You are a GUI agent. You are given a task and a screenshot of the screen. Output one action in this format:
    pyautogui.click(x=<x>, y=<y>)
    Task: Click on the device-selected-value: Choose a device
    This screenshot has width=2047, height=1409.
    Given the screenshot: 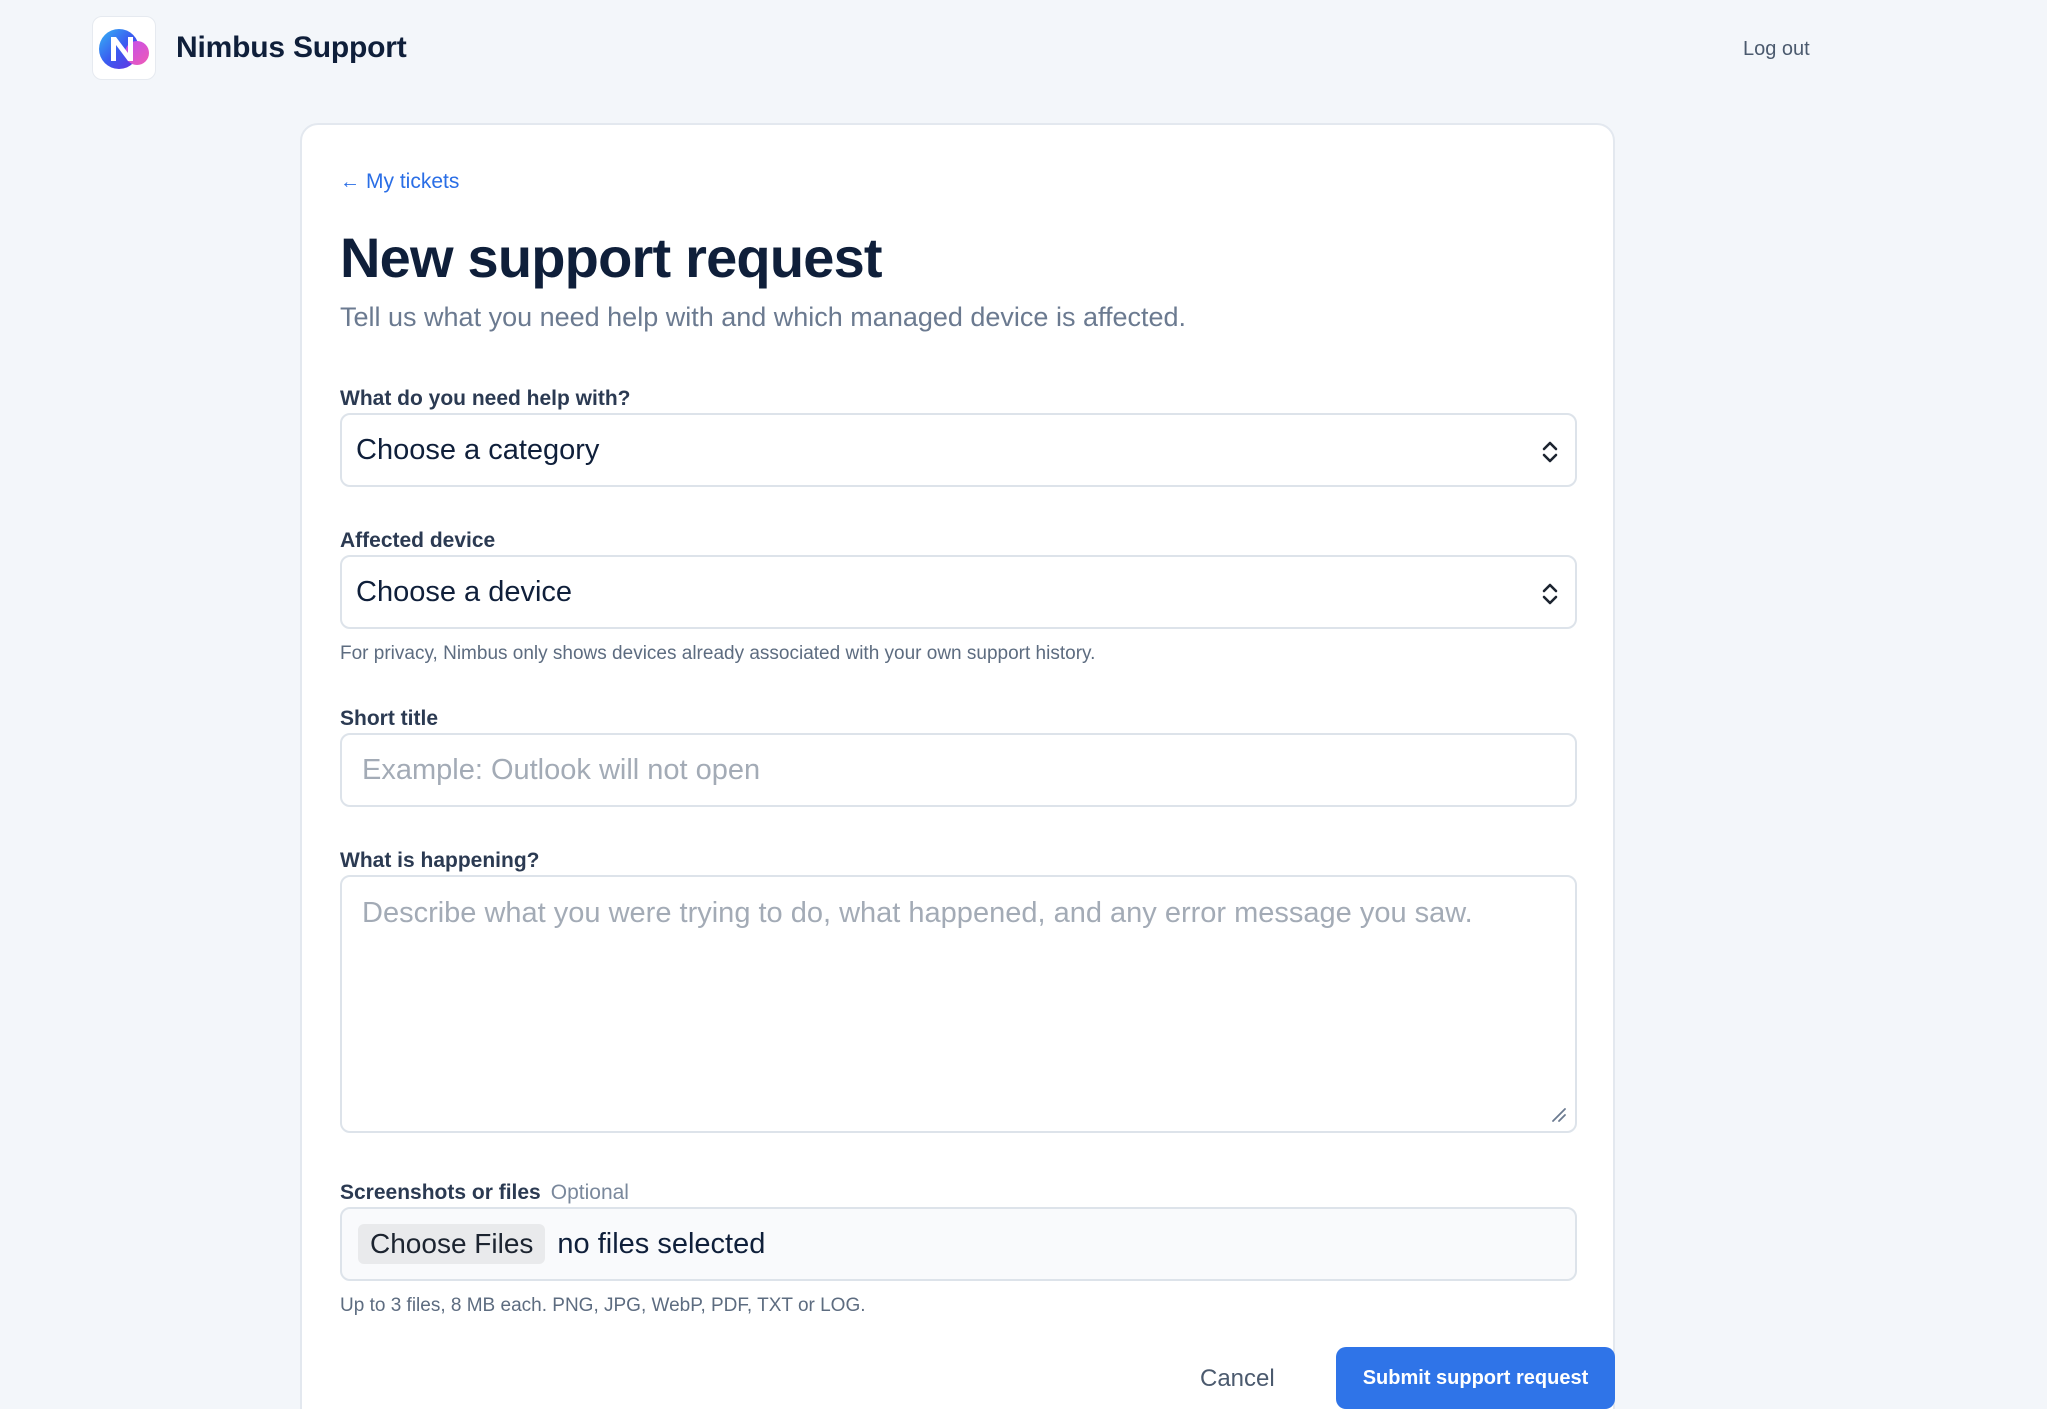 What is the action you would take?
    pyautogui.click(x=464, y=591)
    